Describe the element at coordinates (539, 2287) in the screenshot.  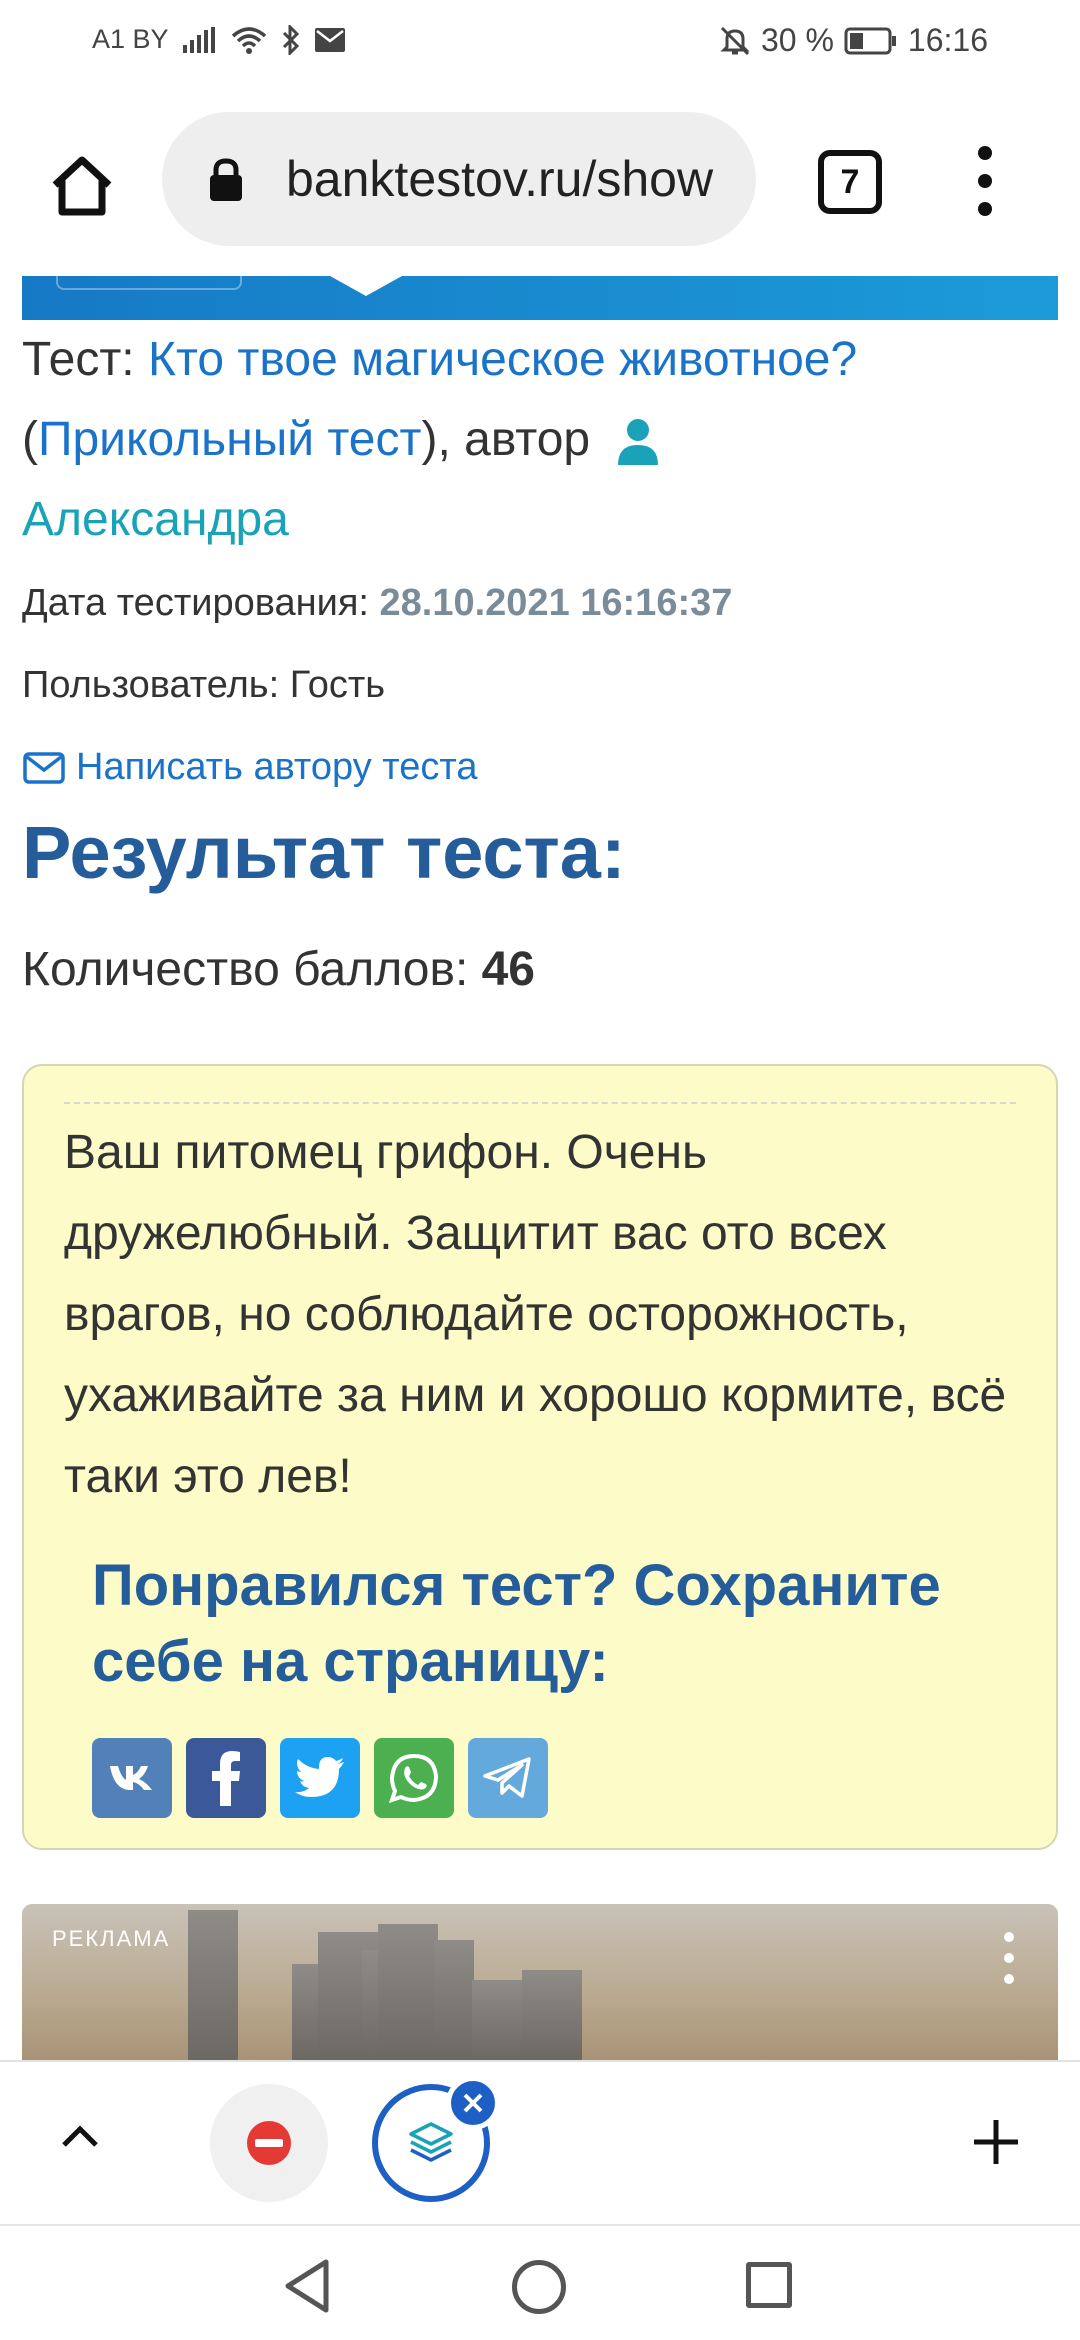
I see `home-circle-button` at that location.